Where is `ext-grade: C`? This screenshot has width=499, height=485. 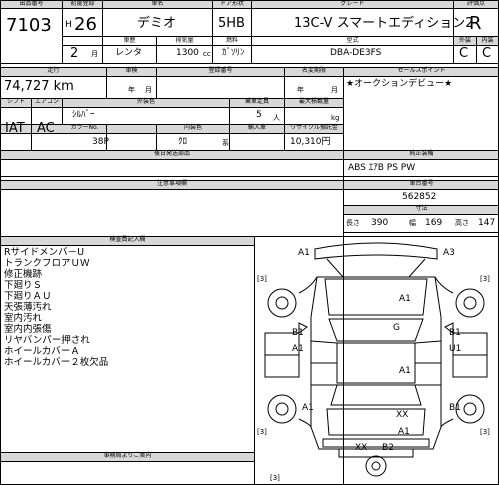 ext-grade: C is located at coordinates (464, 53).